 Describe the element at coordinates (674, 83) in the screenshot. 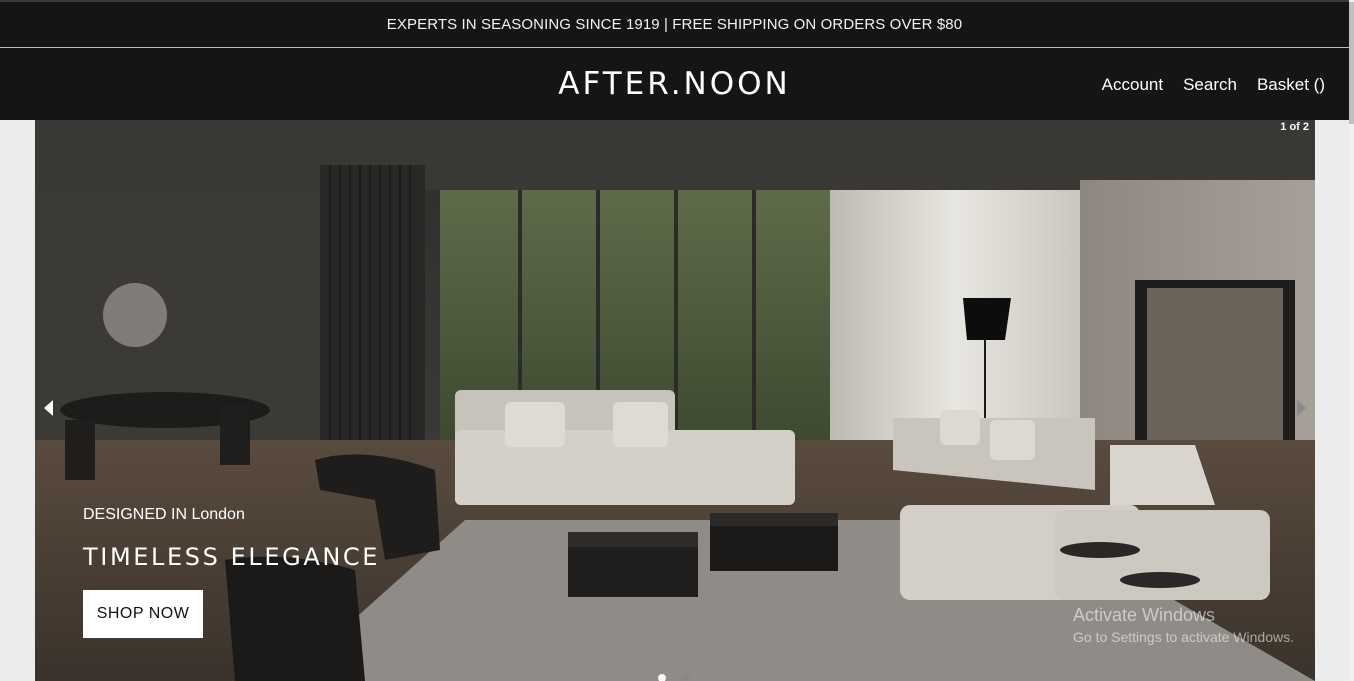

I see `site-header: AFTER.NOON Account Search Basket ()` at that location.